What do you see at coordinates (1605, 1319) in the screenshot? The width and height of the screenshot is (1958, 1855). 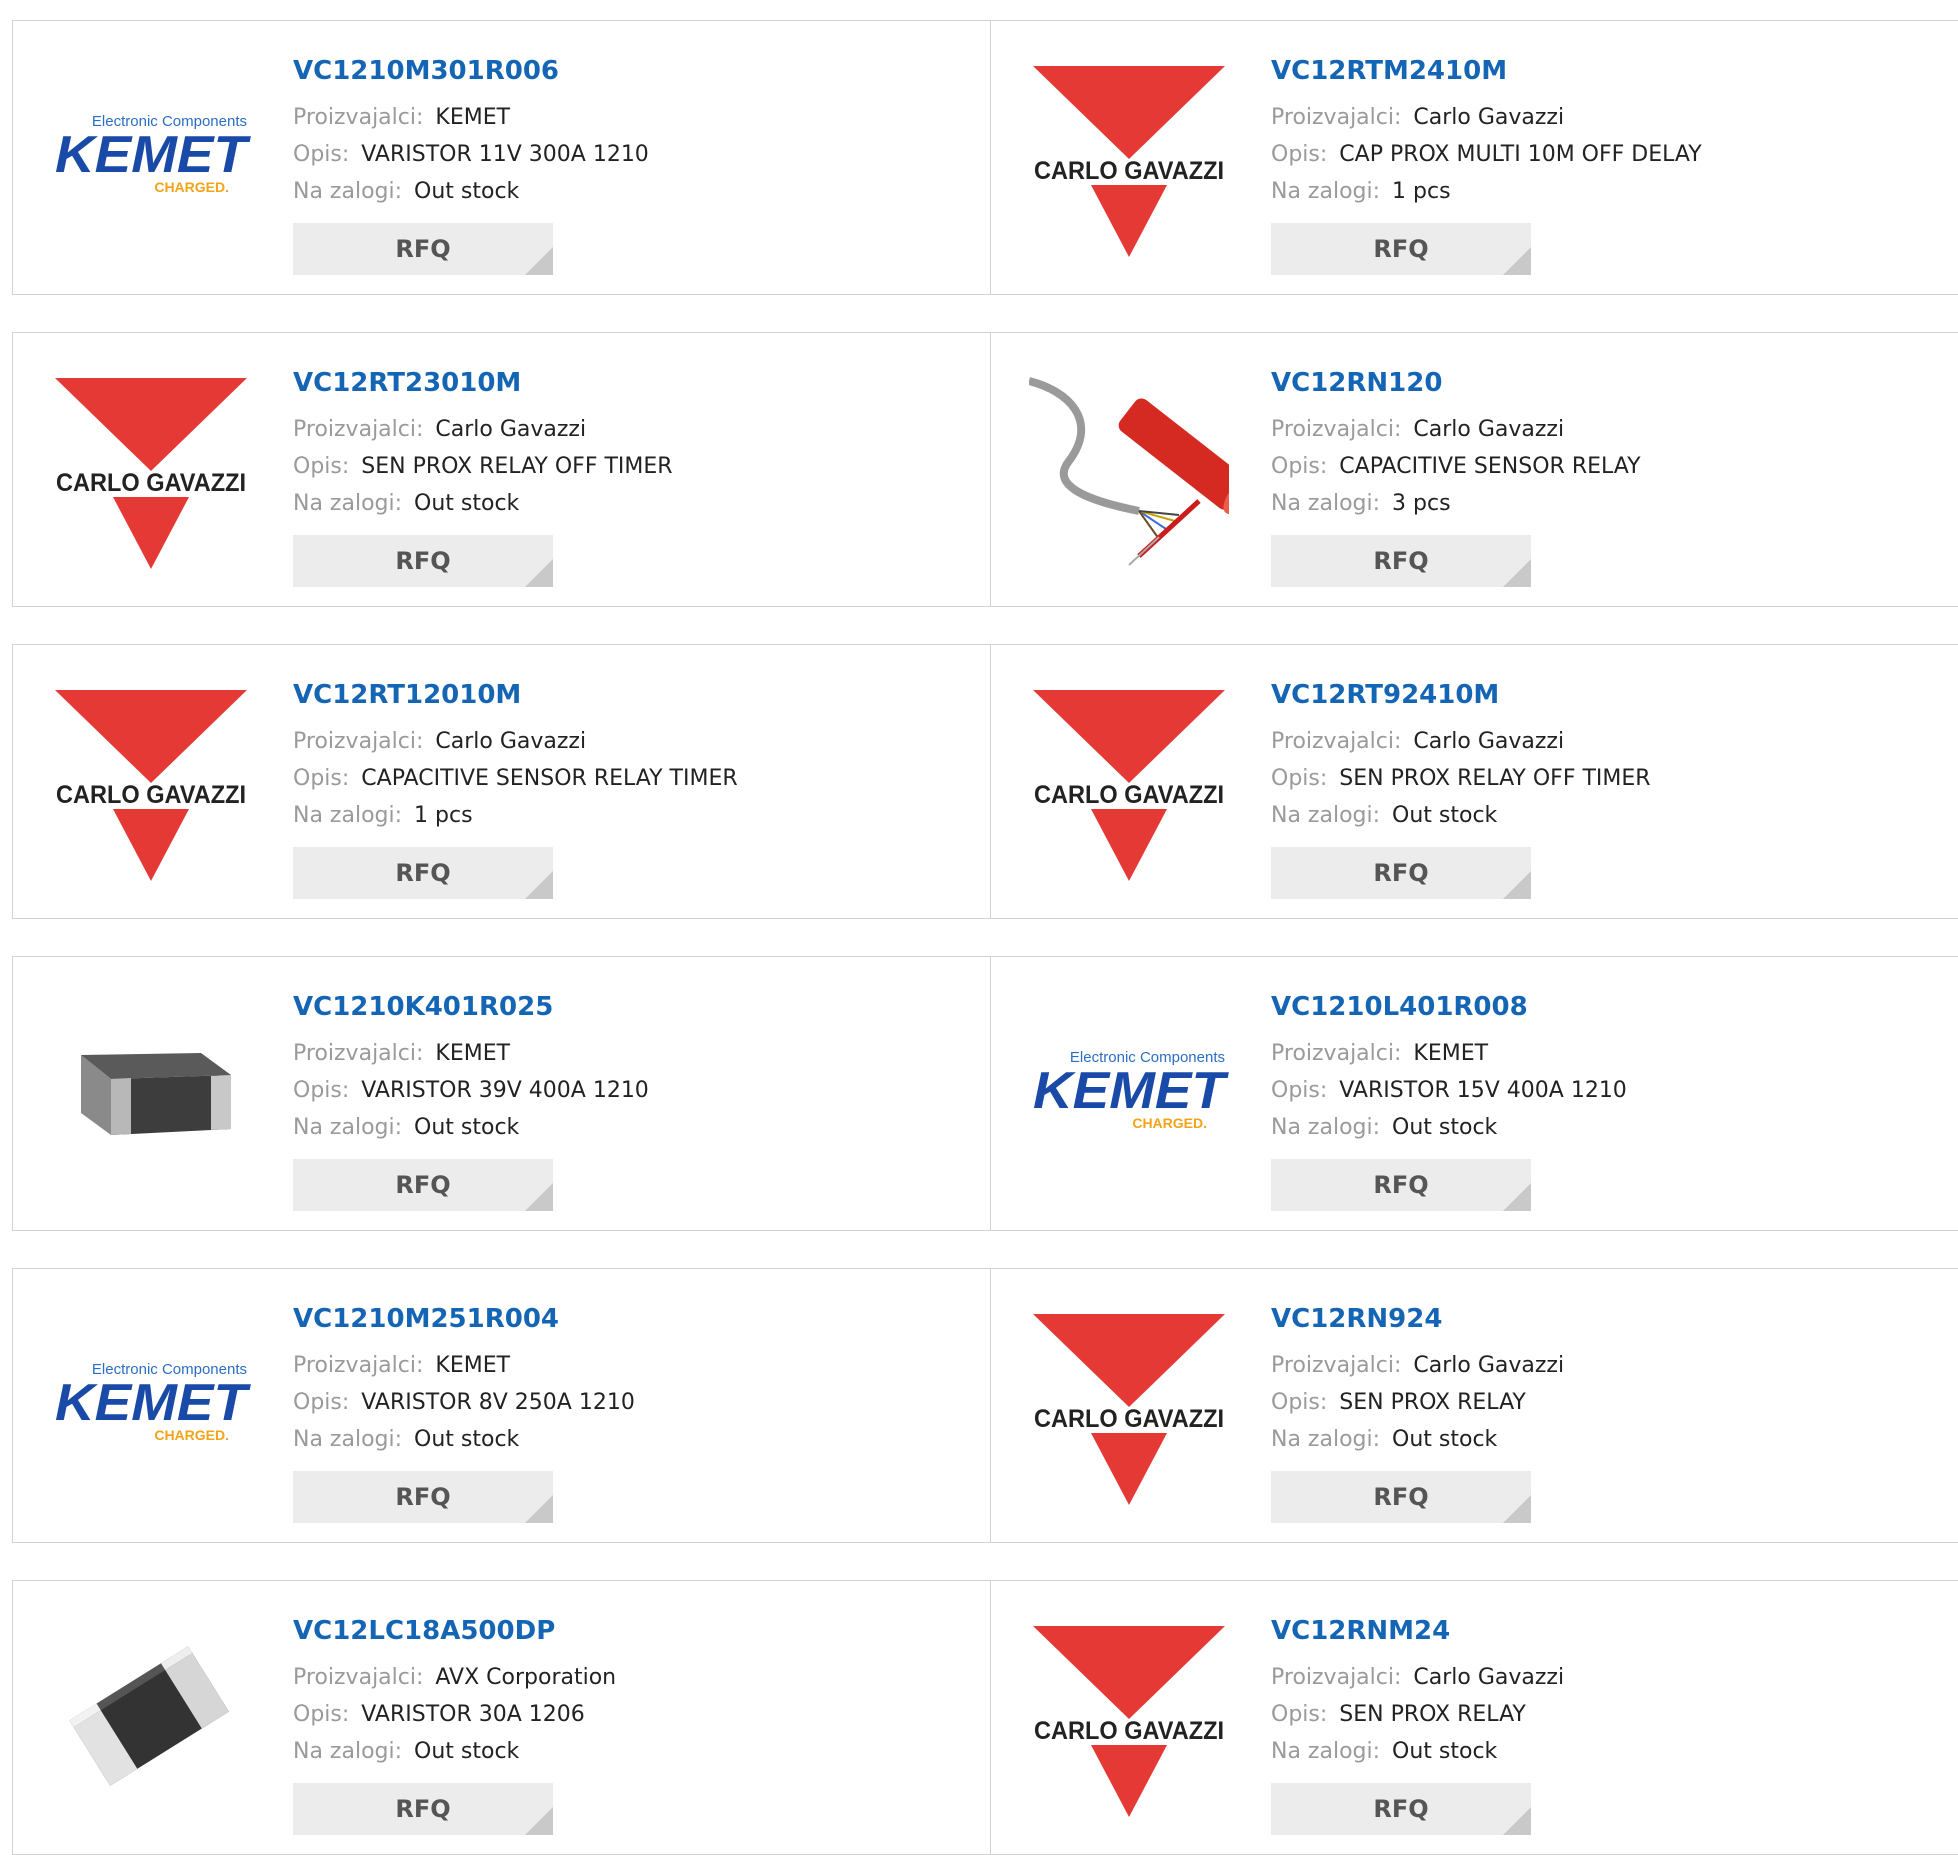 I see `part-number-link: VC12RN924` at bounding box center [1605, 1319].